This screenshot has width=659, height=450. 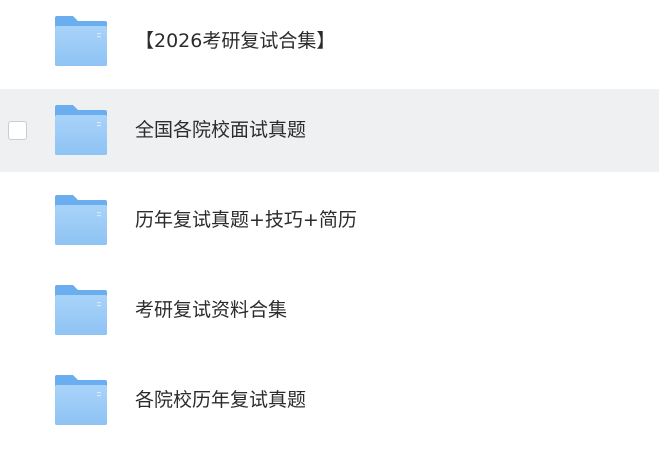 What do you see at coordinates (246, 220) in the screenshot?
I see `folder-name: 历年复试真题+技巧+简历` at bounding box center [246, 220].